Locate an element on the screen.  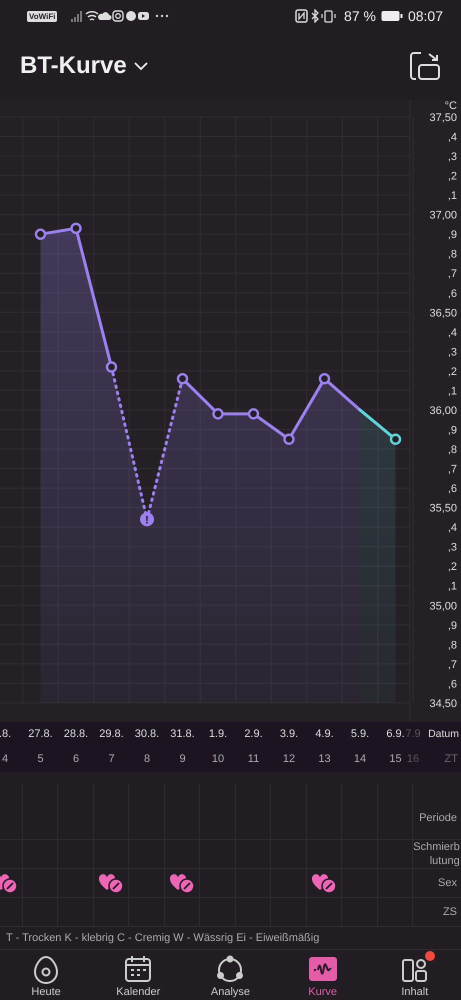
cycle-day-label: 14 is located at coordinates (360, 759).